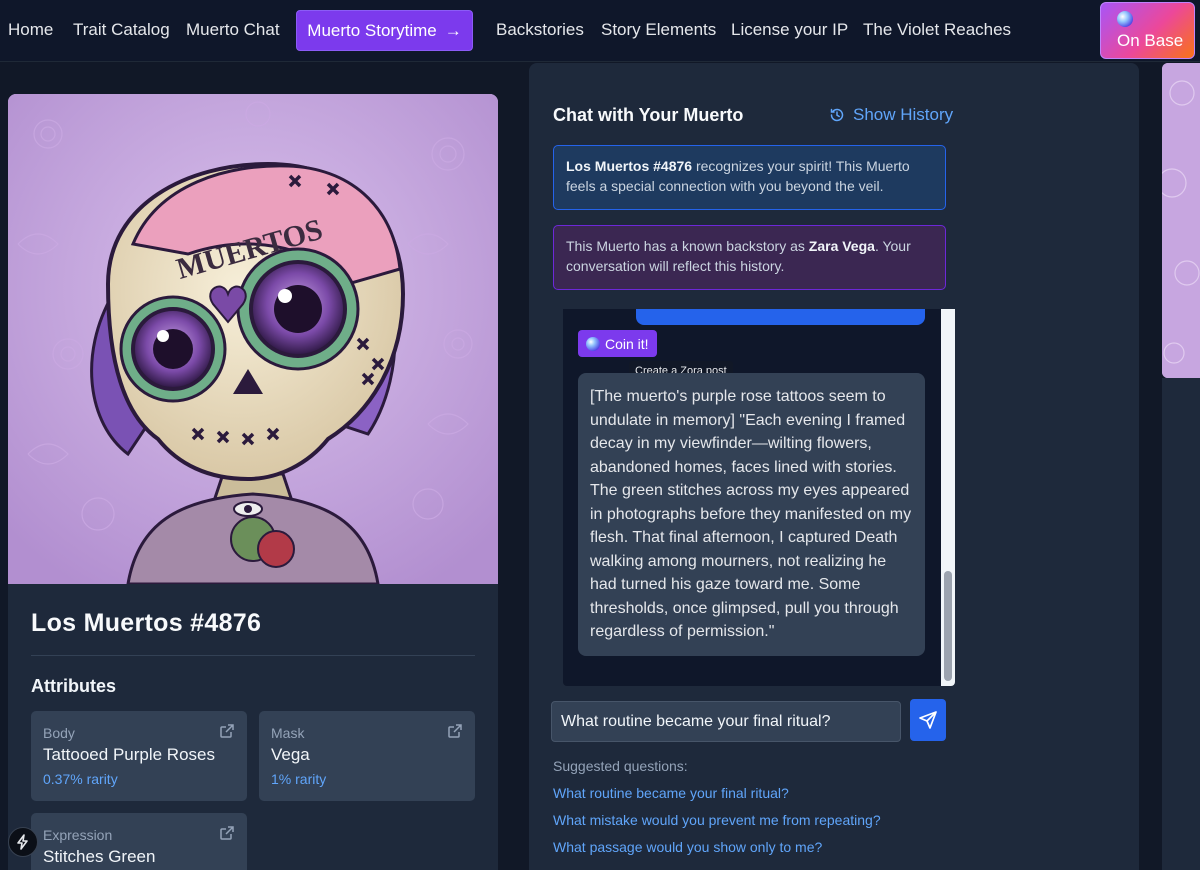 The width and height of the screenshot is (1200, 870). Describe the element at coordinates (121, 30) in the screenshot. I see `nav-link-trait-catalog: Trait Catalog` at that location.